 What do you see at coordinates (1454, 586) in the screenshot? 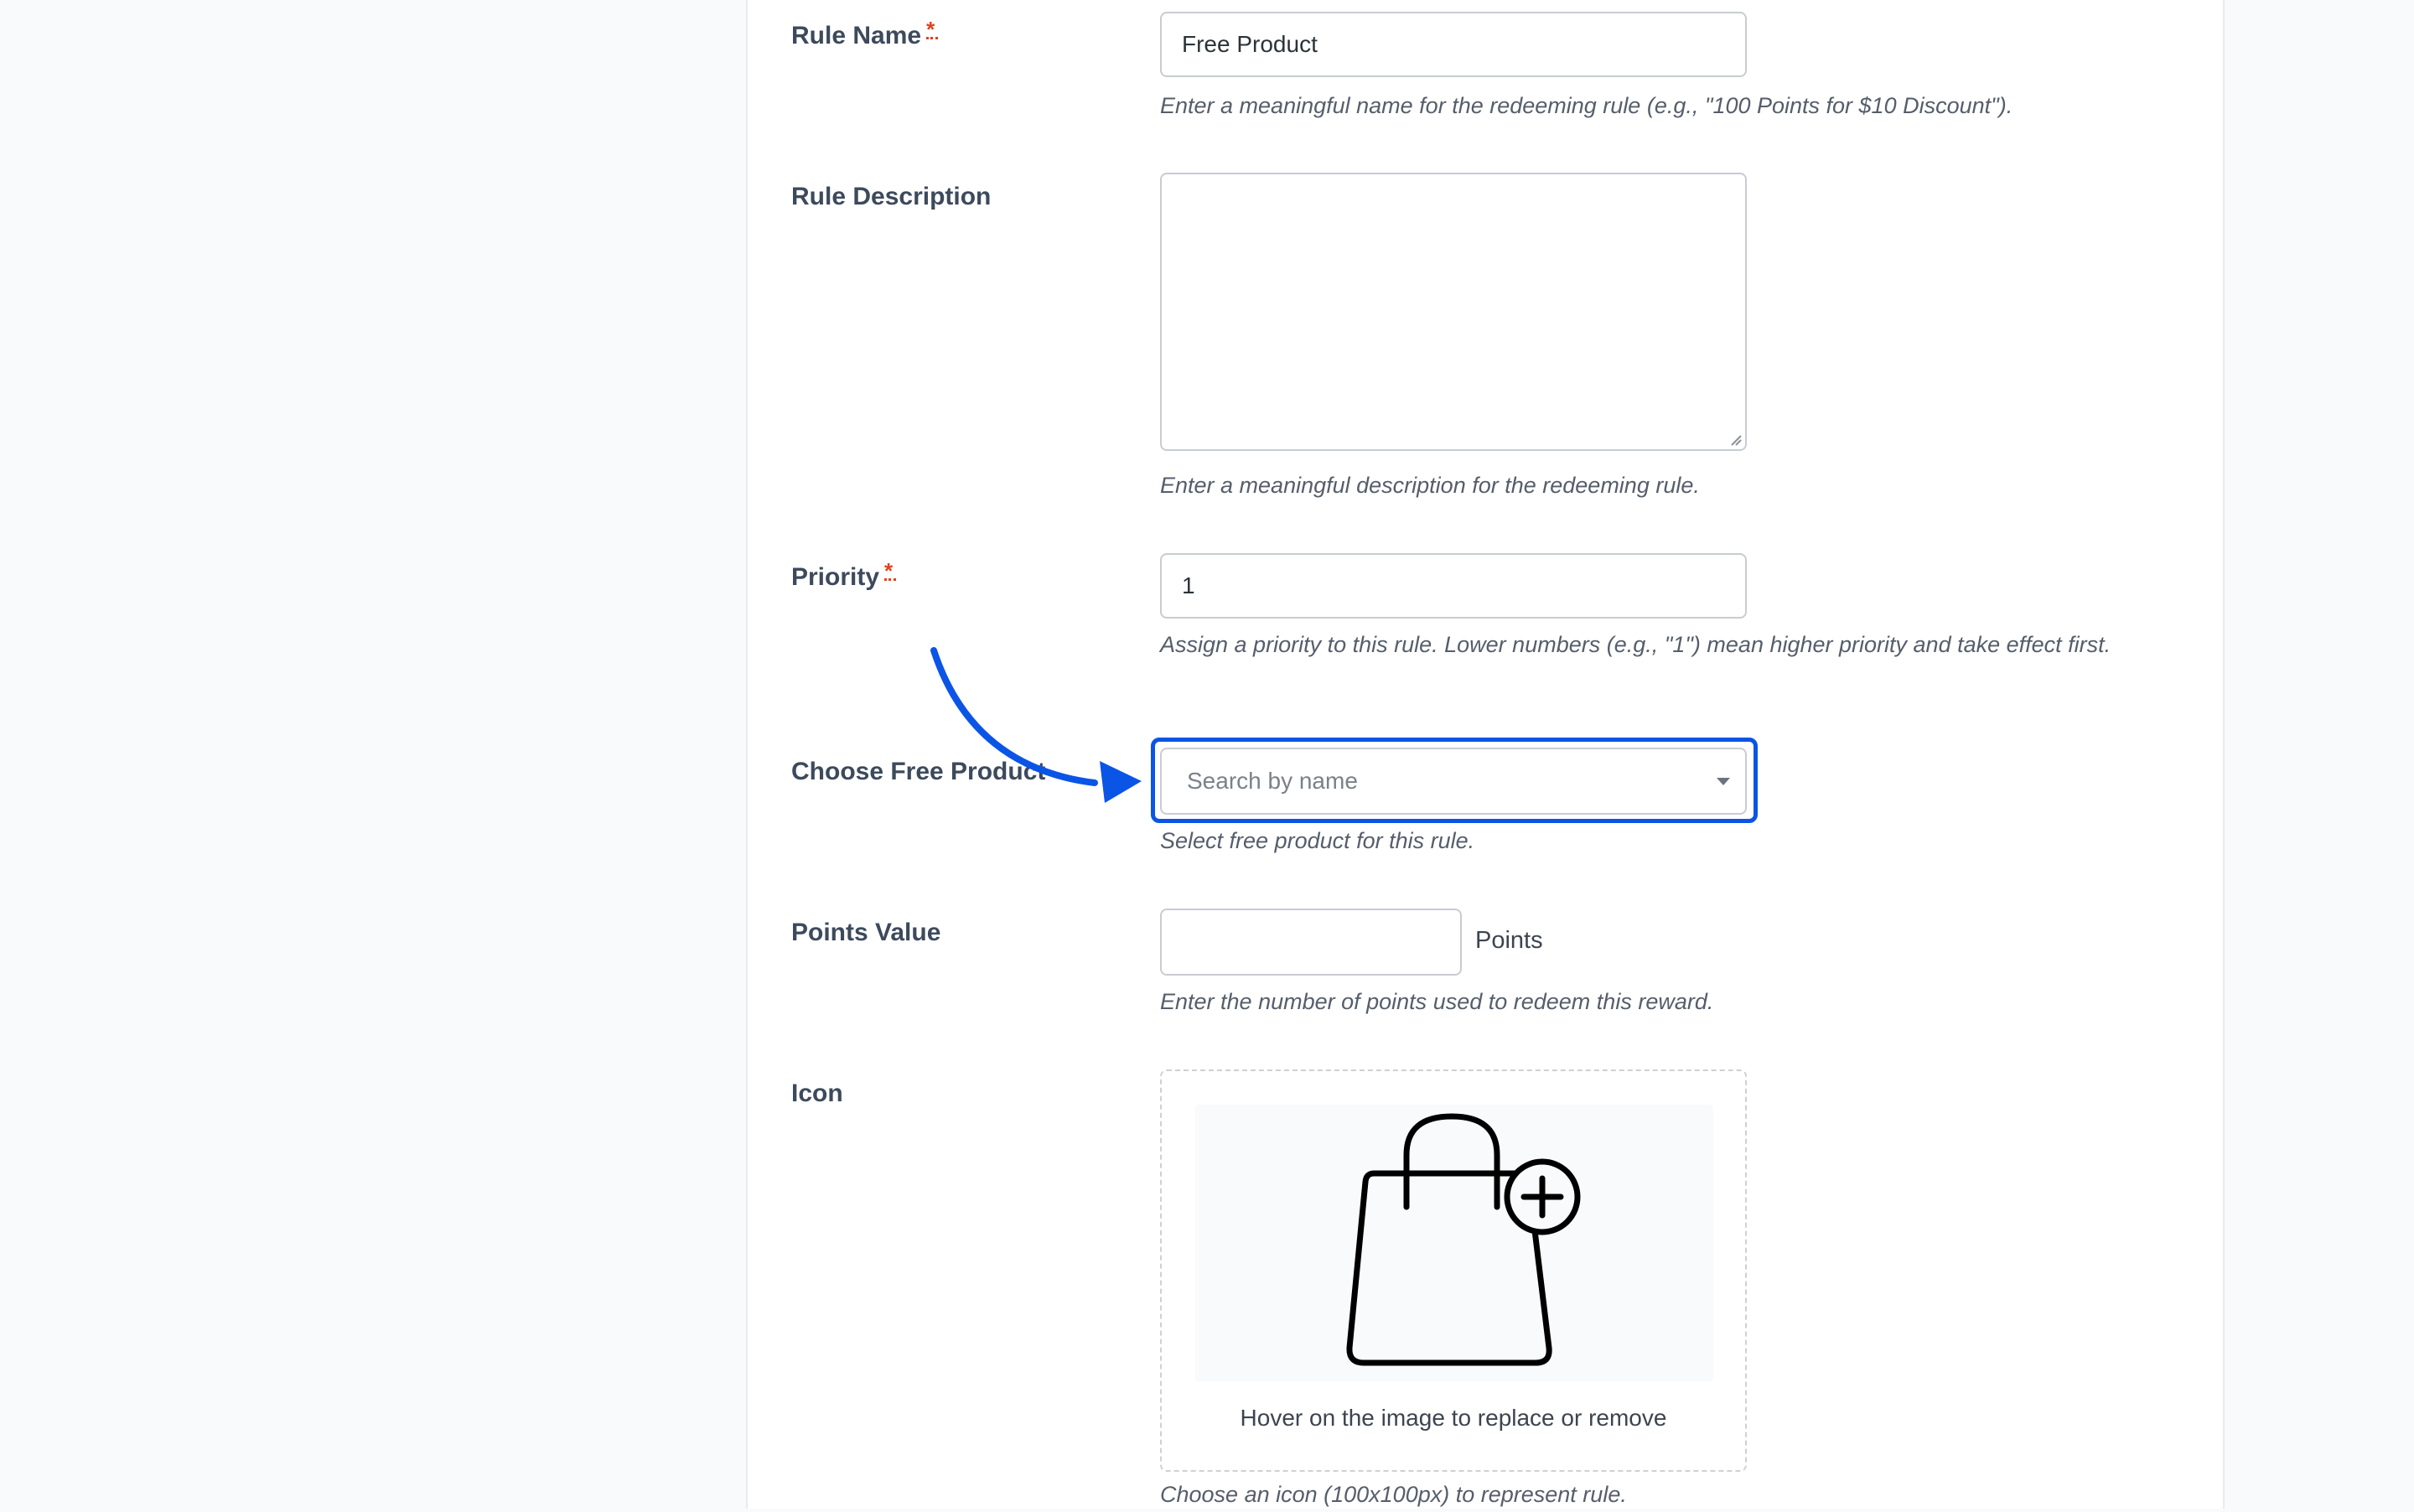
I see `priority-input` at bounding box center [1454, 586].